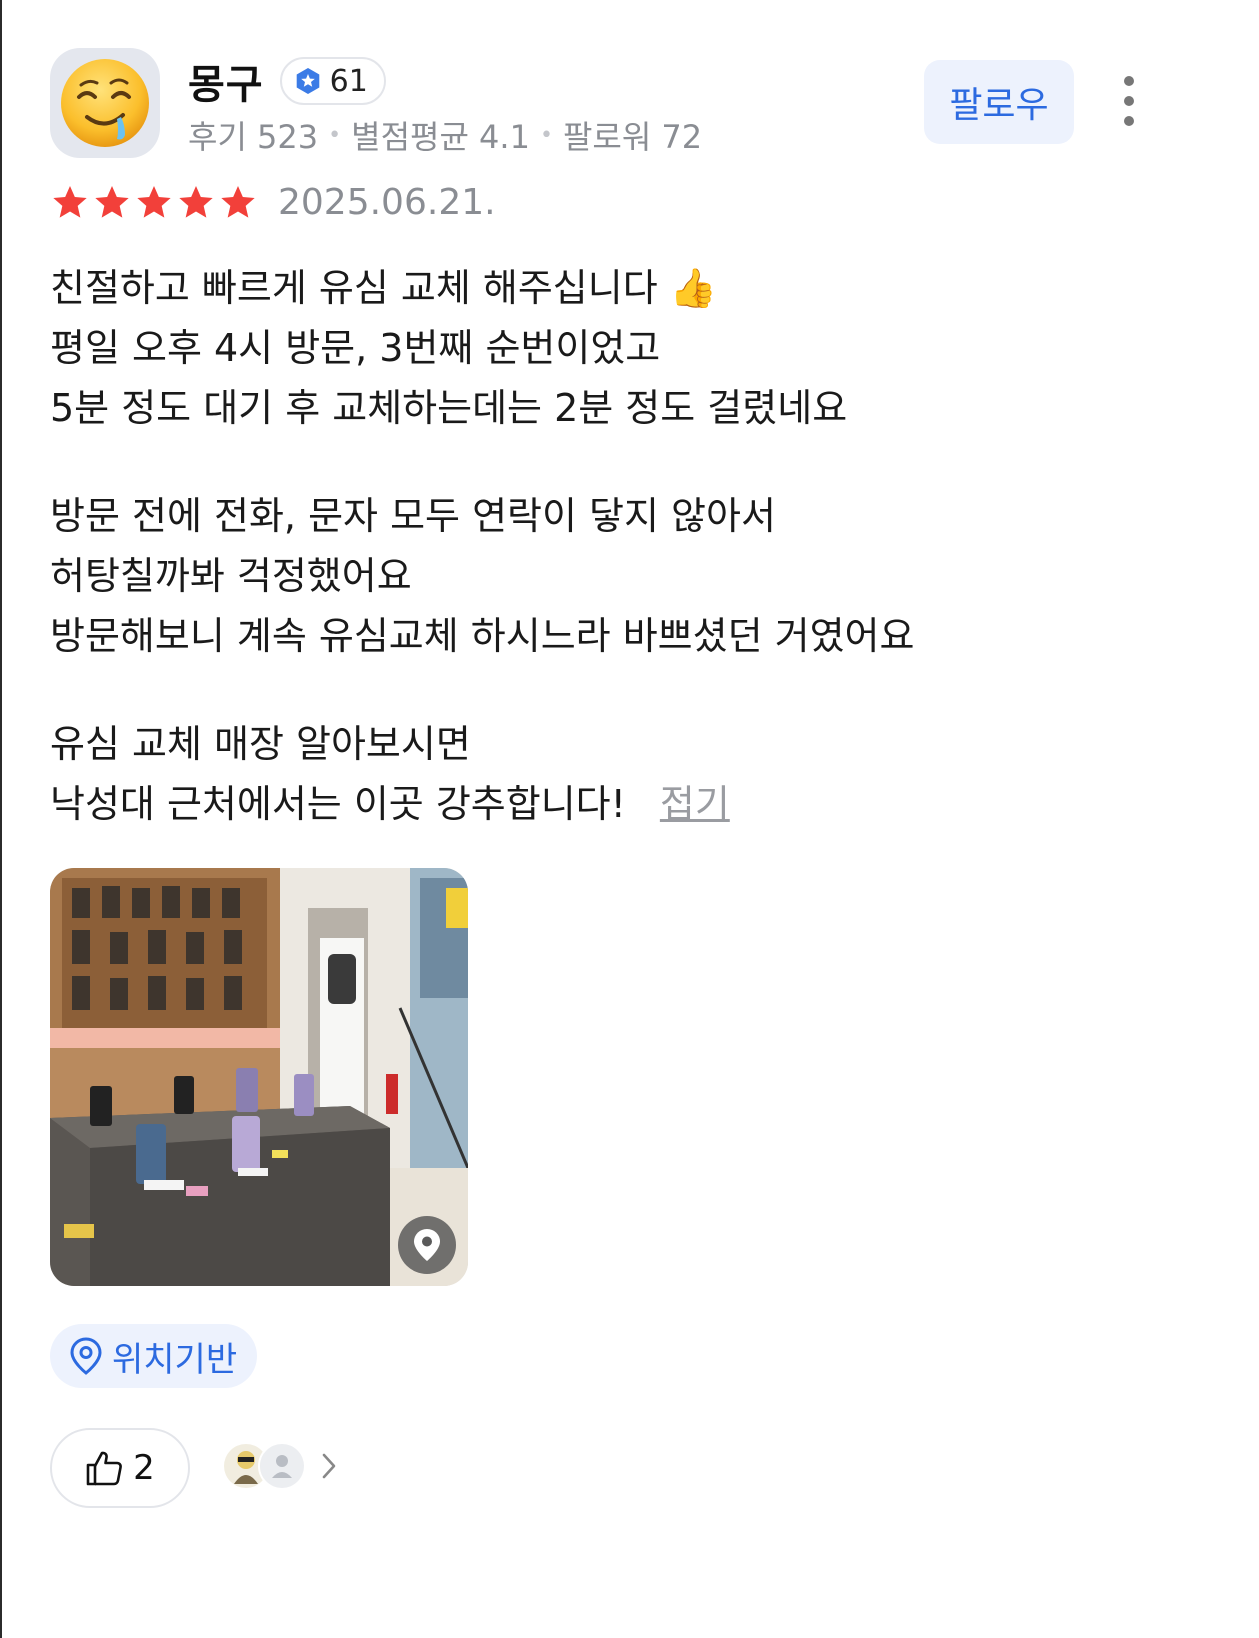  What do you see at coordinates (338, 804) in the screenshot?
I see `review-line-text: 낙성대 근처에서는 이곳 강추합니다!` at bounding box center [338, 804].